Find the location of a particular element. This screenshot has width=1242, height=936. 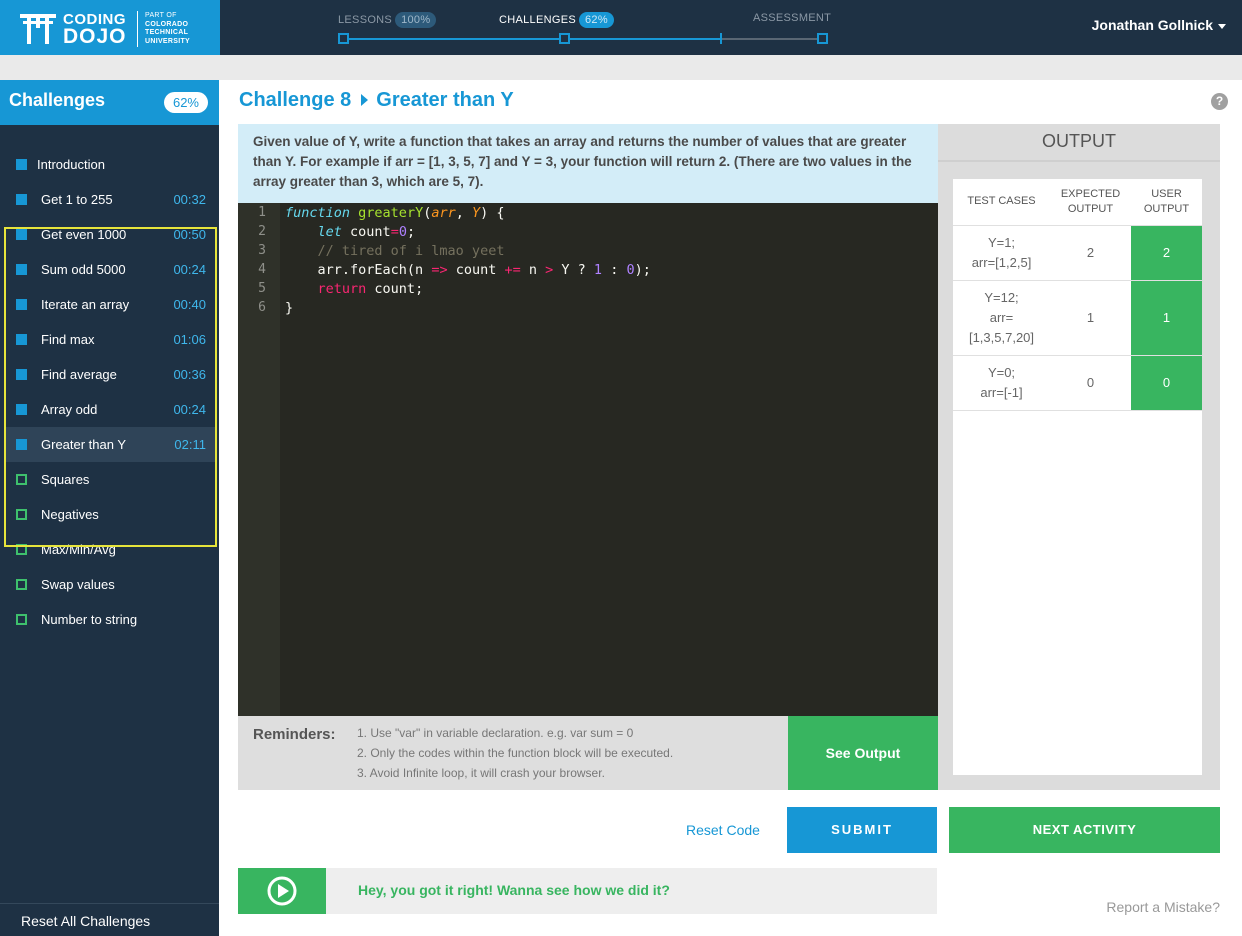

line-number: 6 is located at coordinates (262, 307).